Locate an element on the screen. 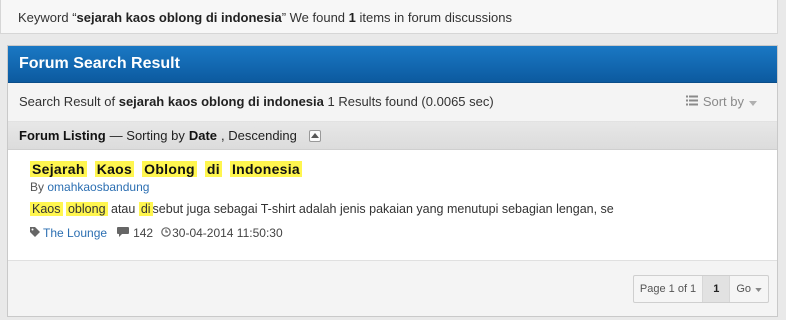 This screenshot has width=786, height=320. by-label: By is located at coordinates (39, 187).